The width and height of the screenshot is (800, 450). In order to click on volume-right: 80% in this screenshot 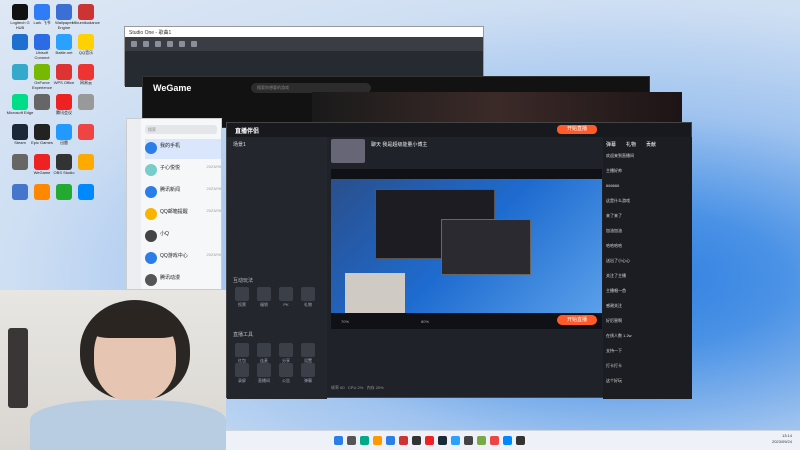, I will do `click(425, 321)`.